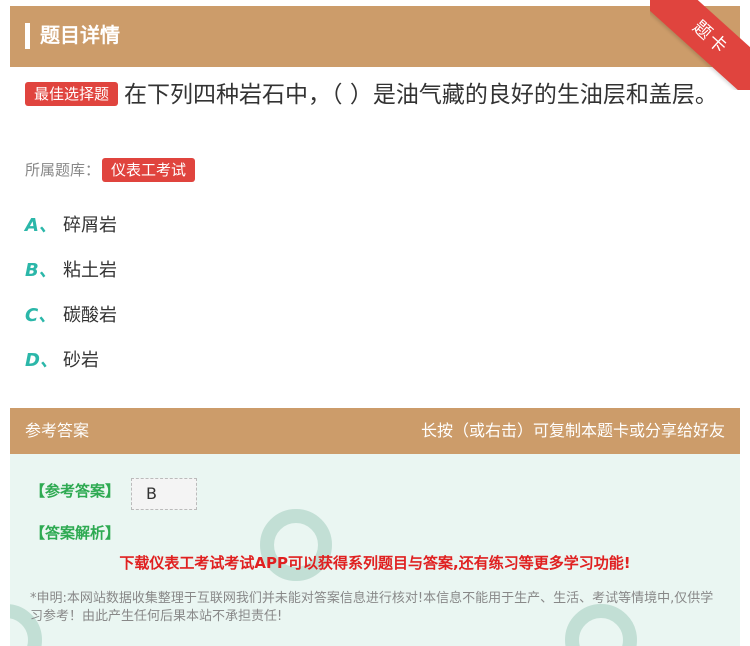 This screenshot has height=646, width=750. What do you see at coordinates (63, 170) in the screenshot?
I see `bank-label: 所属题库：` at bounding box center [63, 170].